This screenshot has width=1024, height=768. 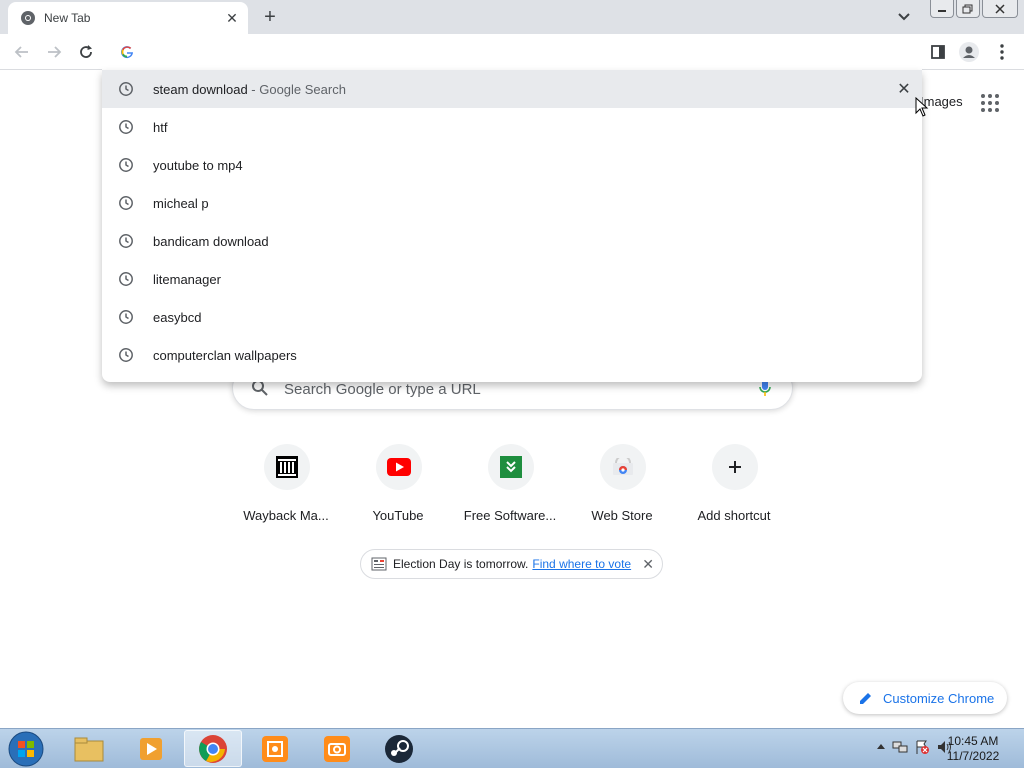 I want to click on taskbar-screenshot-tool, so click(x=337, y=748).